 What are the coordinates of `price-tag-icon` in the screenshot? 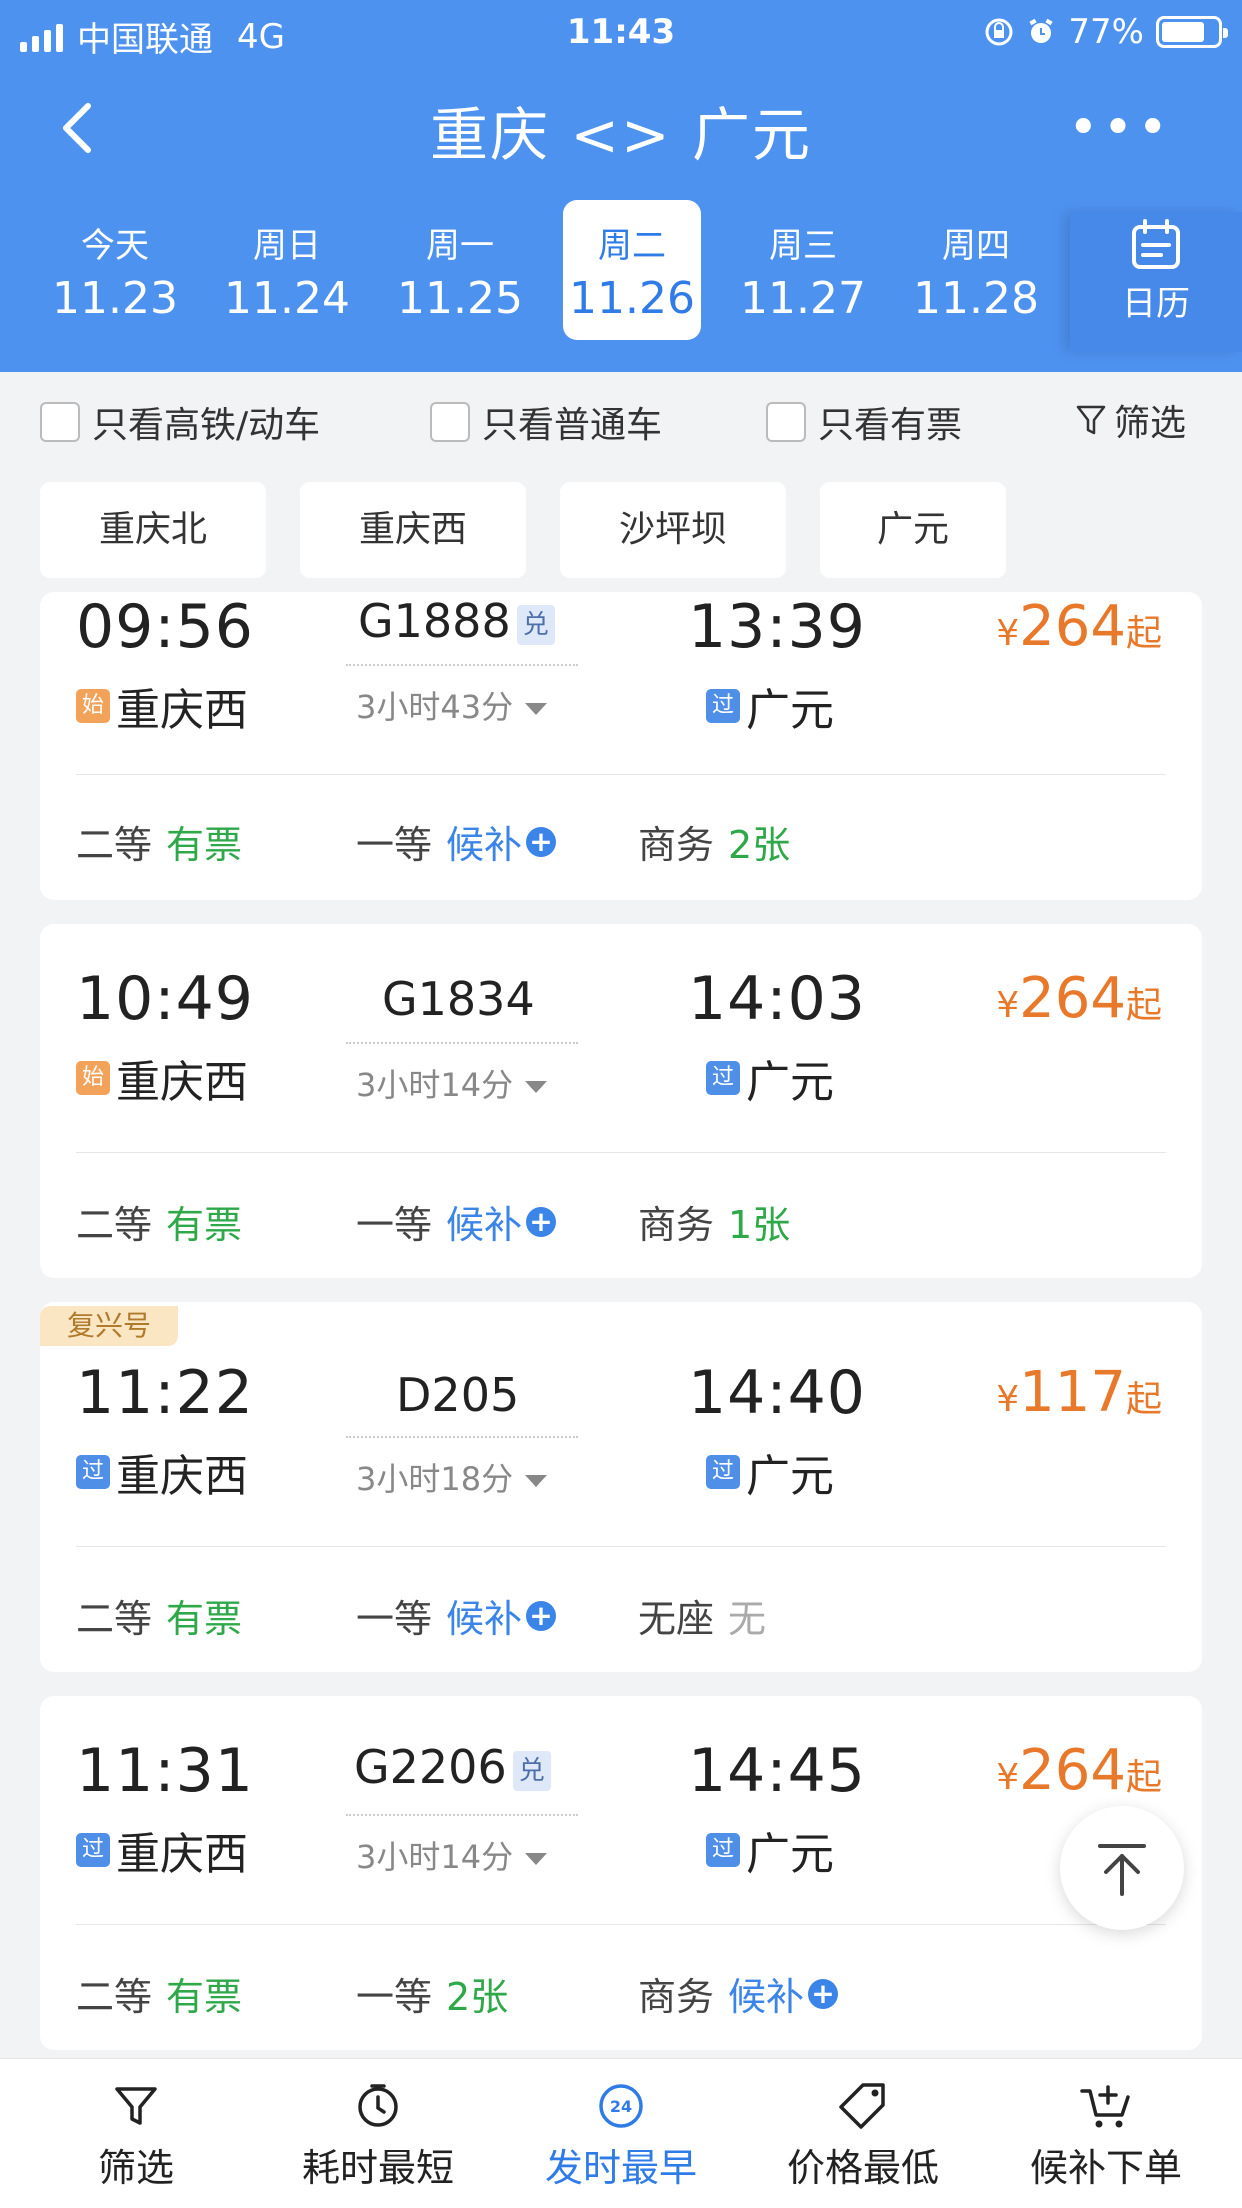 It's located at (862, 2106).